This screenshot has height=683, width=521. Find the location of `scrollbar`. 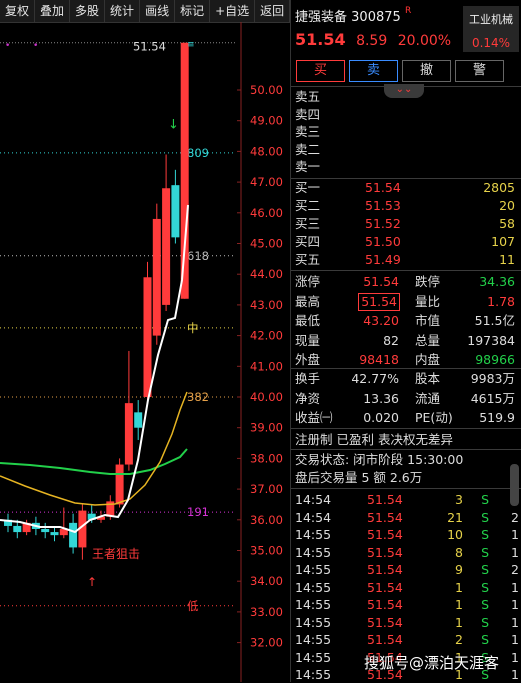

scrollbar is located at coordinates (514, 485).